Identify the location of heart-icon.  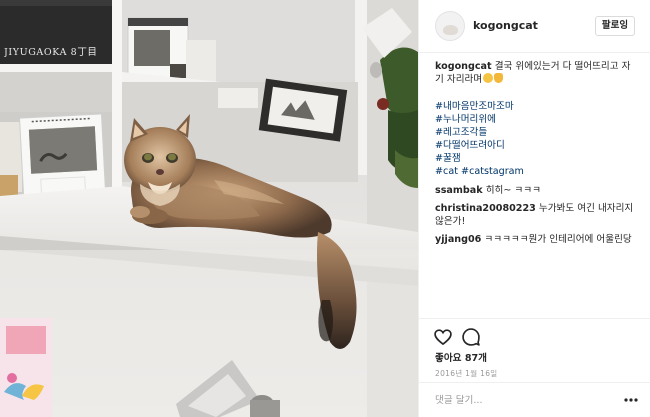
(443, 337).